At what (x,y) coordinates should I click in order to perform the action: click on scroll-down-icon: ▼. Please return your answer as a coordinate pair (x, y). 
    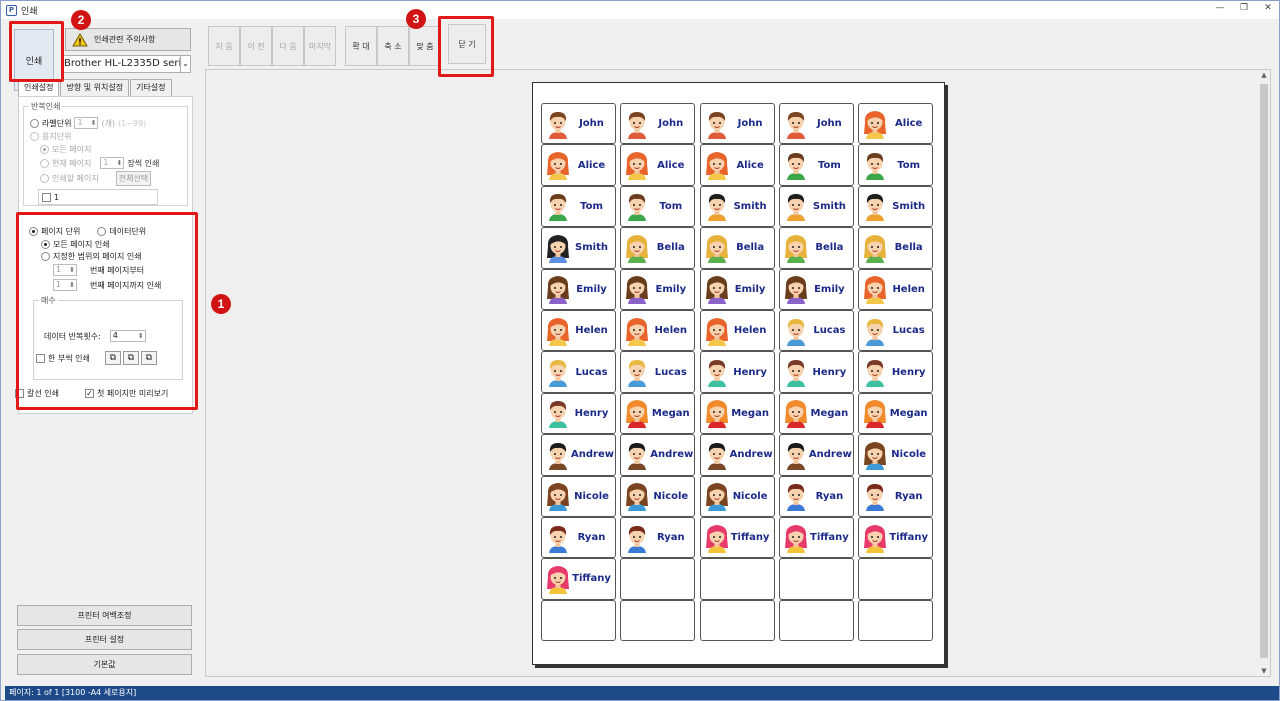
    Looking at the image, I should click on (1264, 671).